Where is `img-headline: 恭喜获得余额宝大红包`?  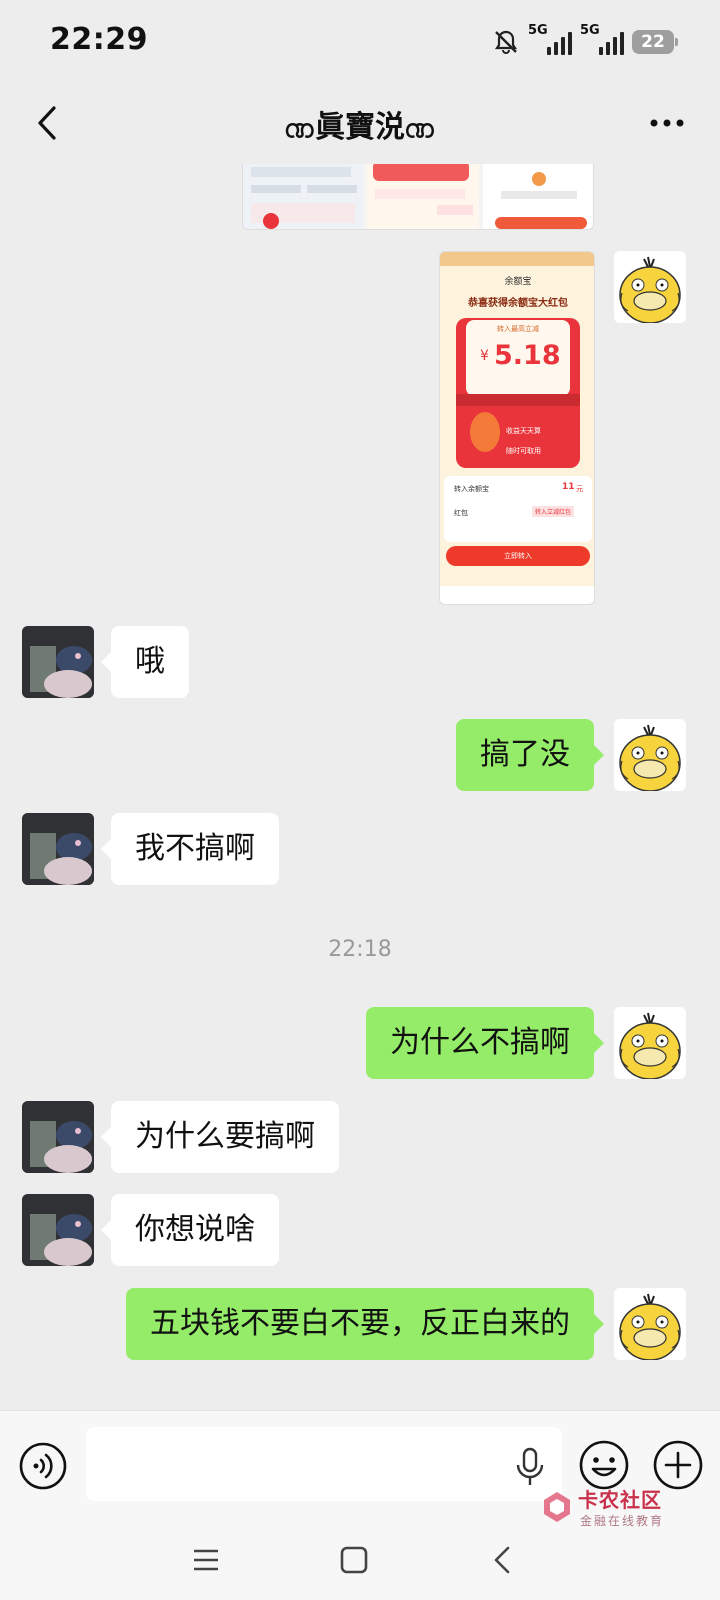 img-headline: 恭喜获得余额宝大红包 is located at coordinates (518, 303).